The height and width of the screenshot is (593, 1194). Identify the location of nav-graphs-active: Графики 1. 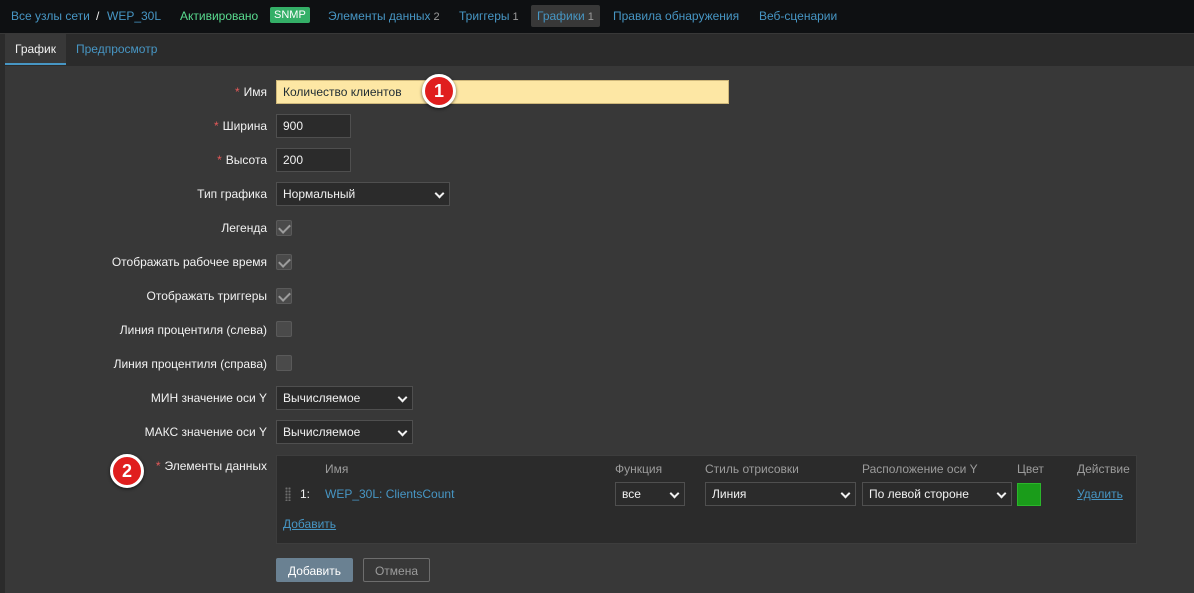
(565, 16).